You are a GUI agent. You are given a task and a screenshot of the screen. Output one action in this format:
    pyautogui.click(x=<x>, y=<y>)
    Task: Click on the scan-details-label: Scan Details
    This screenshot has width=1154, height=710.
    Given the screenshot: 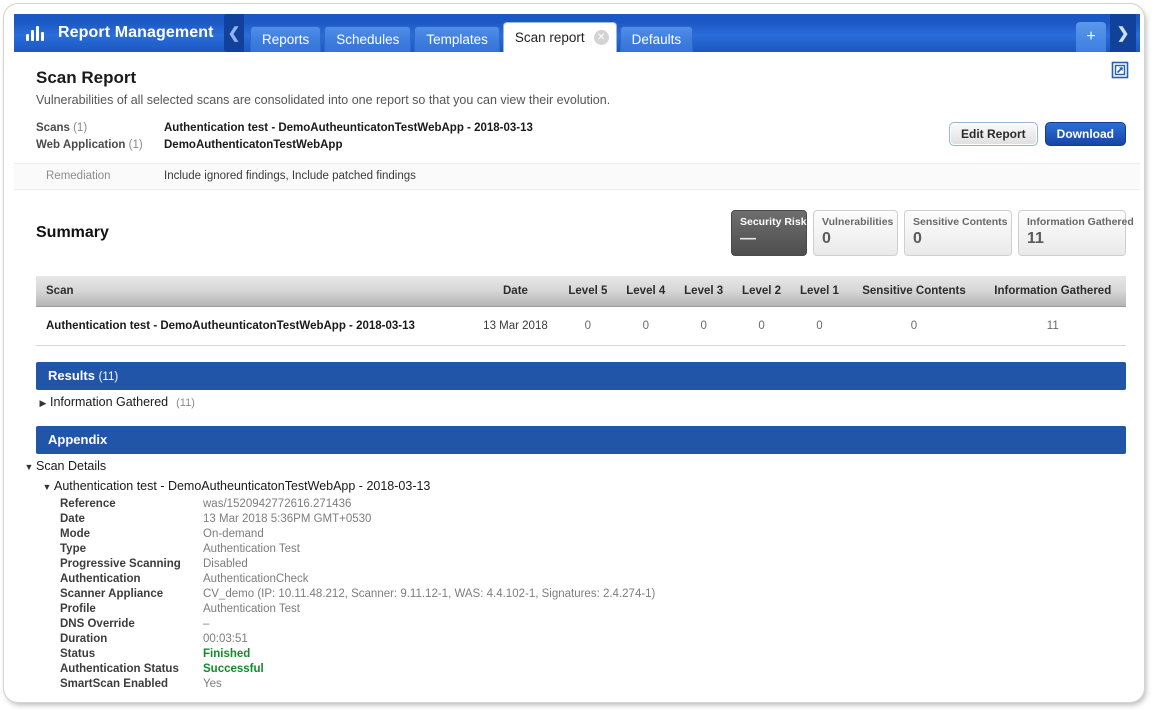 What is the action you would take?
    pyautogui.click(x=71, y=466)
    